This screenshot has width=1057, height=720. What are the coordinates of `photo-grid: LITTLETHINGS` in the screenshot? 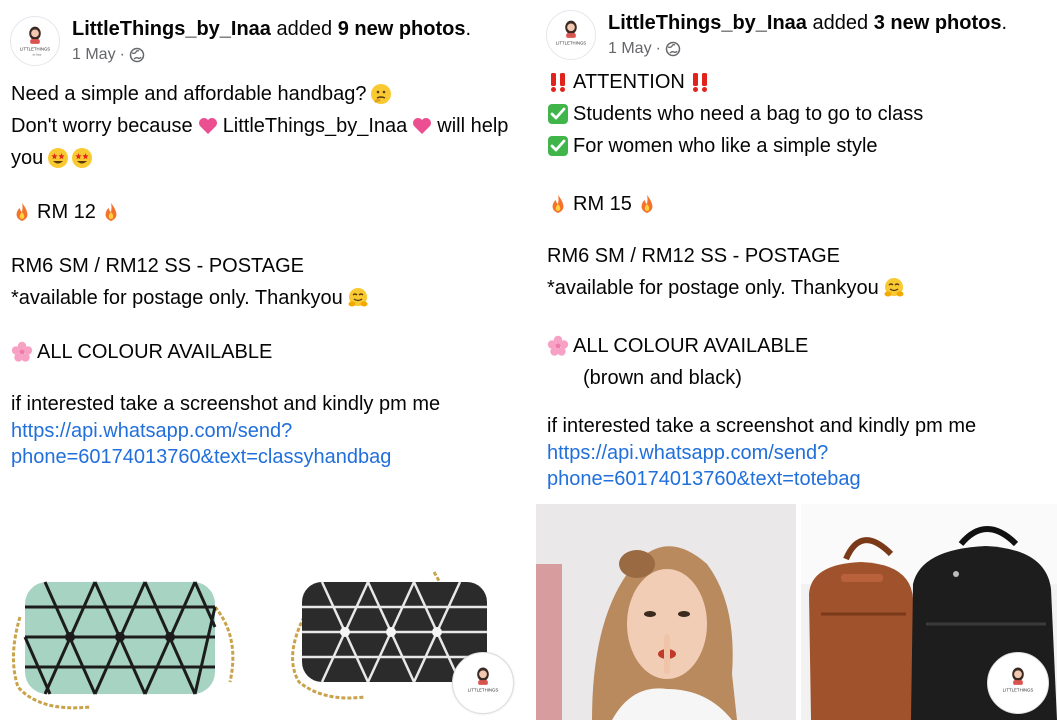 It's located at (796, 612).